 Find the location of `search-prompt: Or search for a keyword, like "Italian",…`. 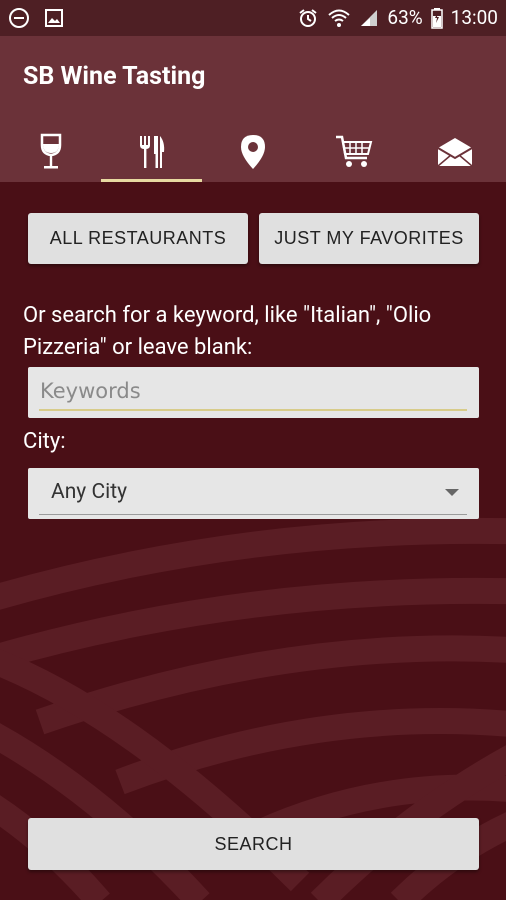

search-prompt: Or search for a keyword, like "Italian",… is located at coordinates (227, 331).